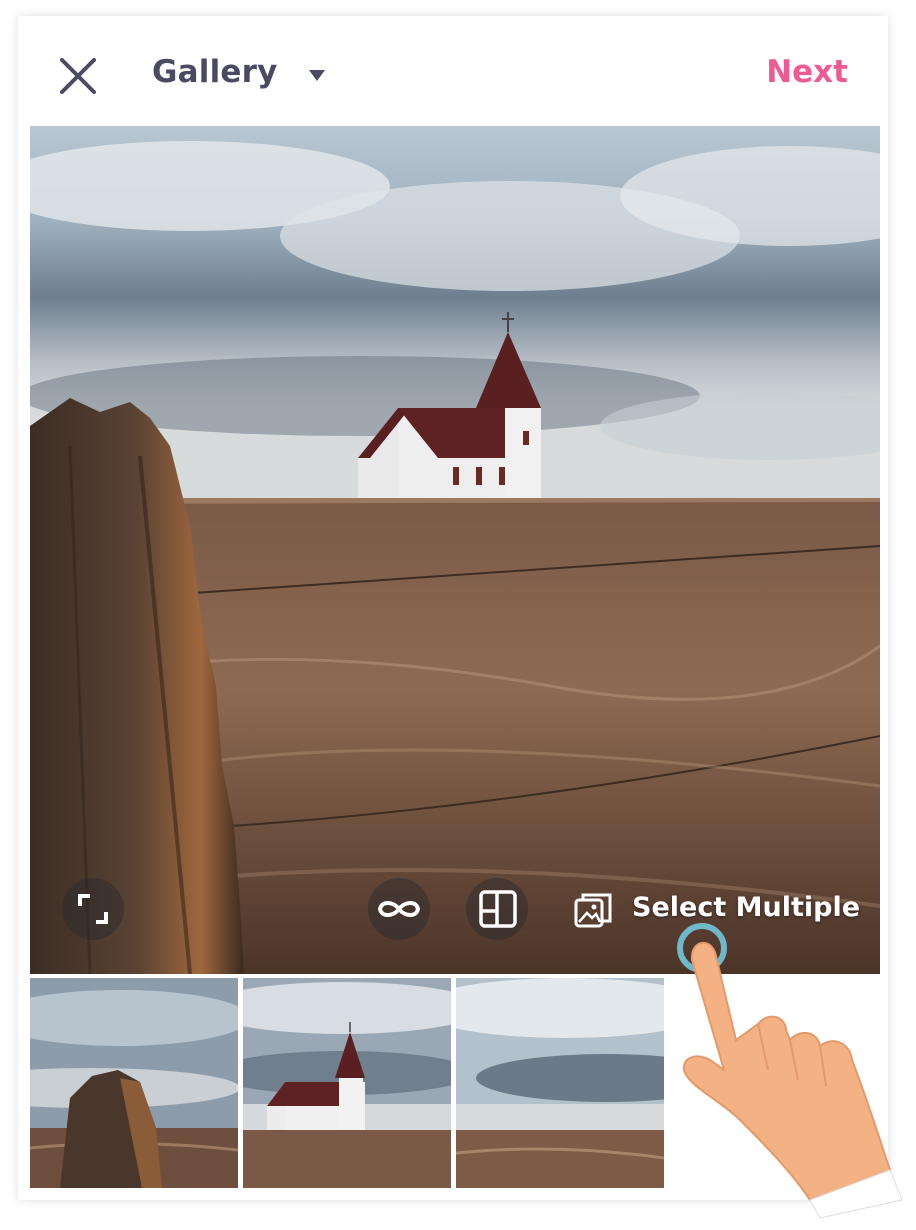 The image size is (916, 1230). I want to click on layout-icon, so click(498, 909).